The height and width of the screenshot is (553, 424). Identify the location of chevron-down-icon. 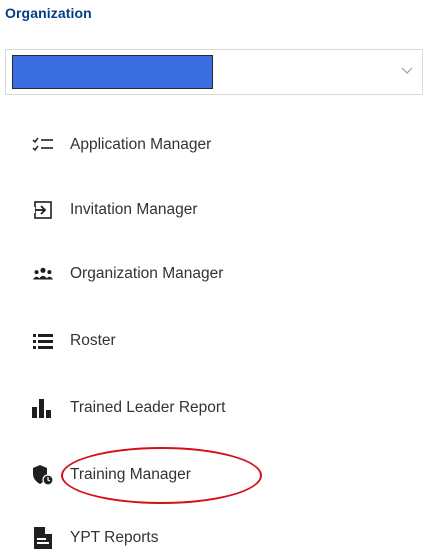
(407, 70).